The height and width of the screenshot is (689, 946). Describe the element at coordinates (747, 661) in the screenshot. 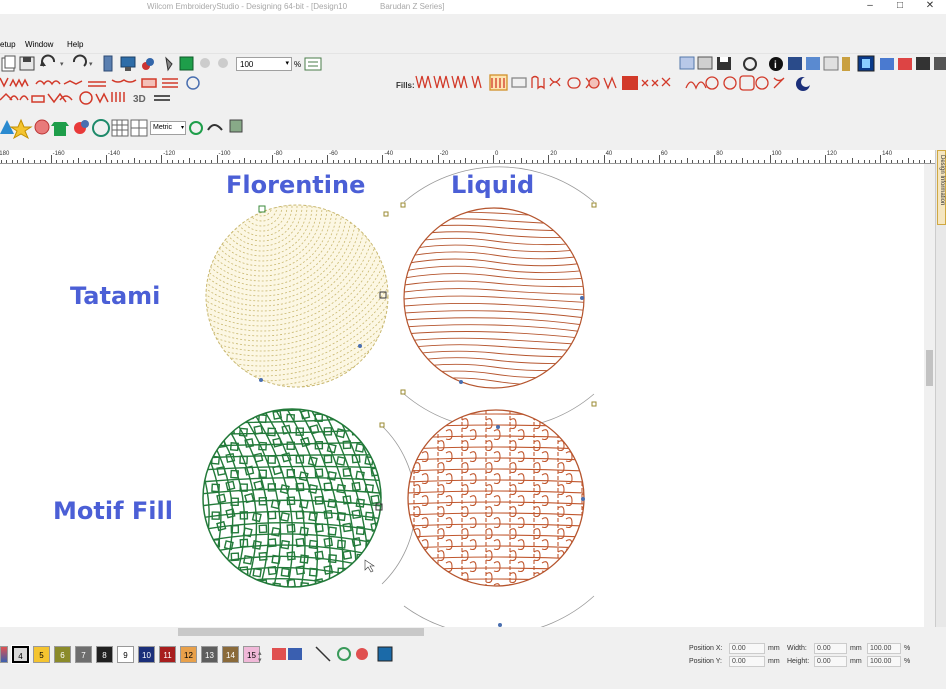

I see `position-y-field: 0.00` at that location.